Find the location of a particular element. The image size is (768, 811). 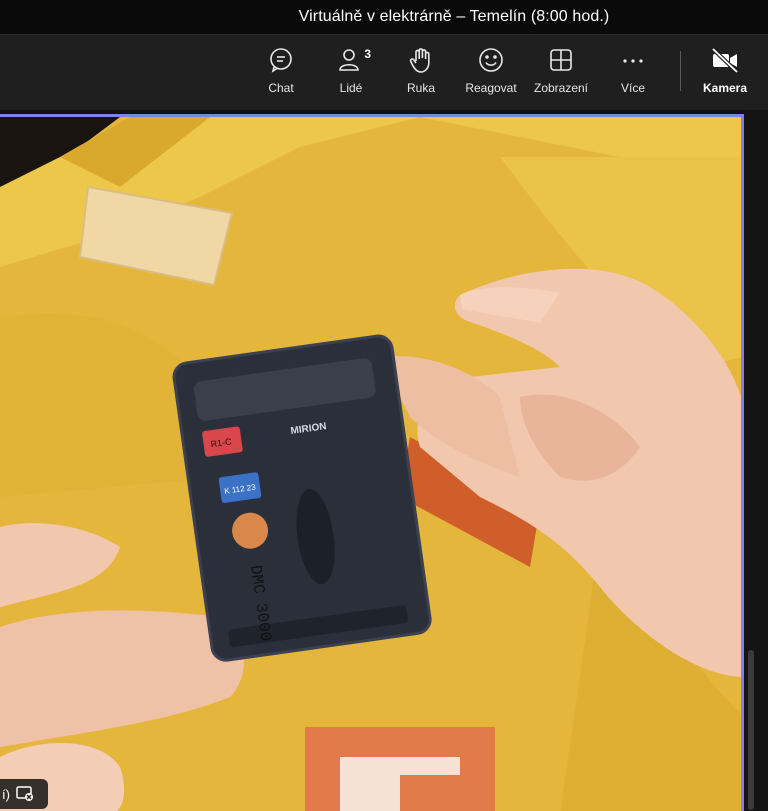

view-label: Zobrazení is located at coordinates (561, 88).